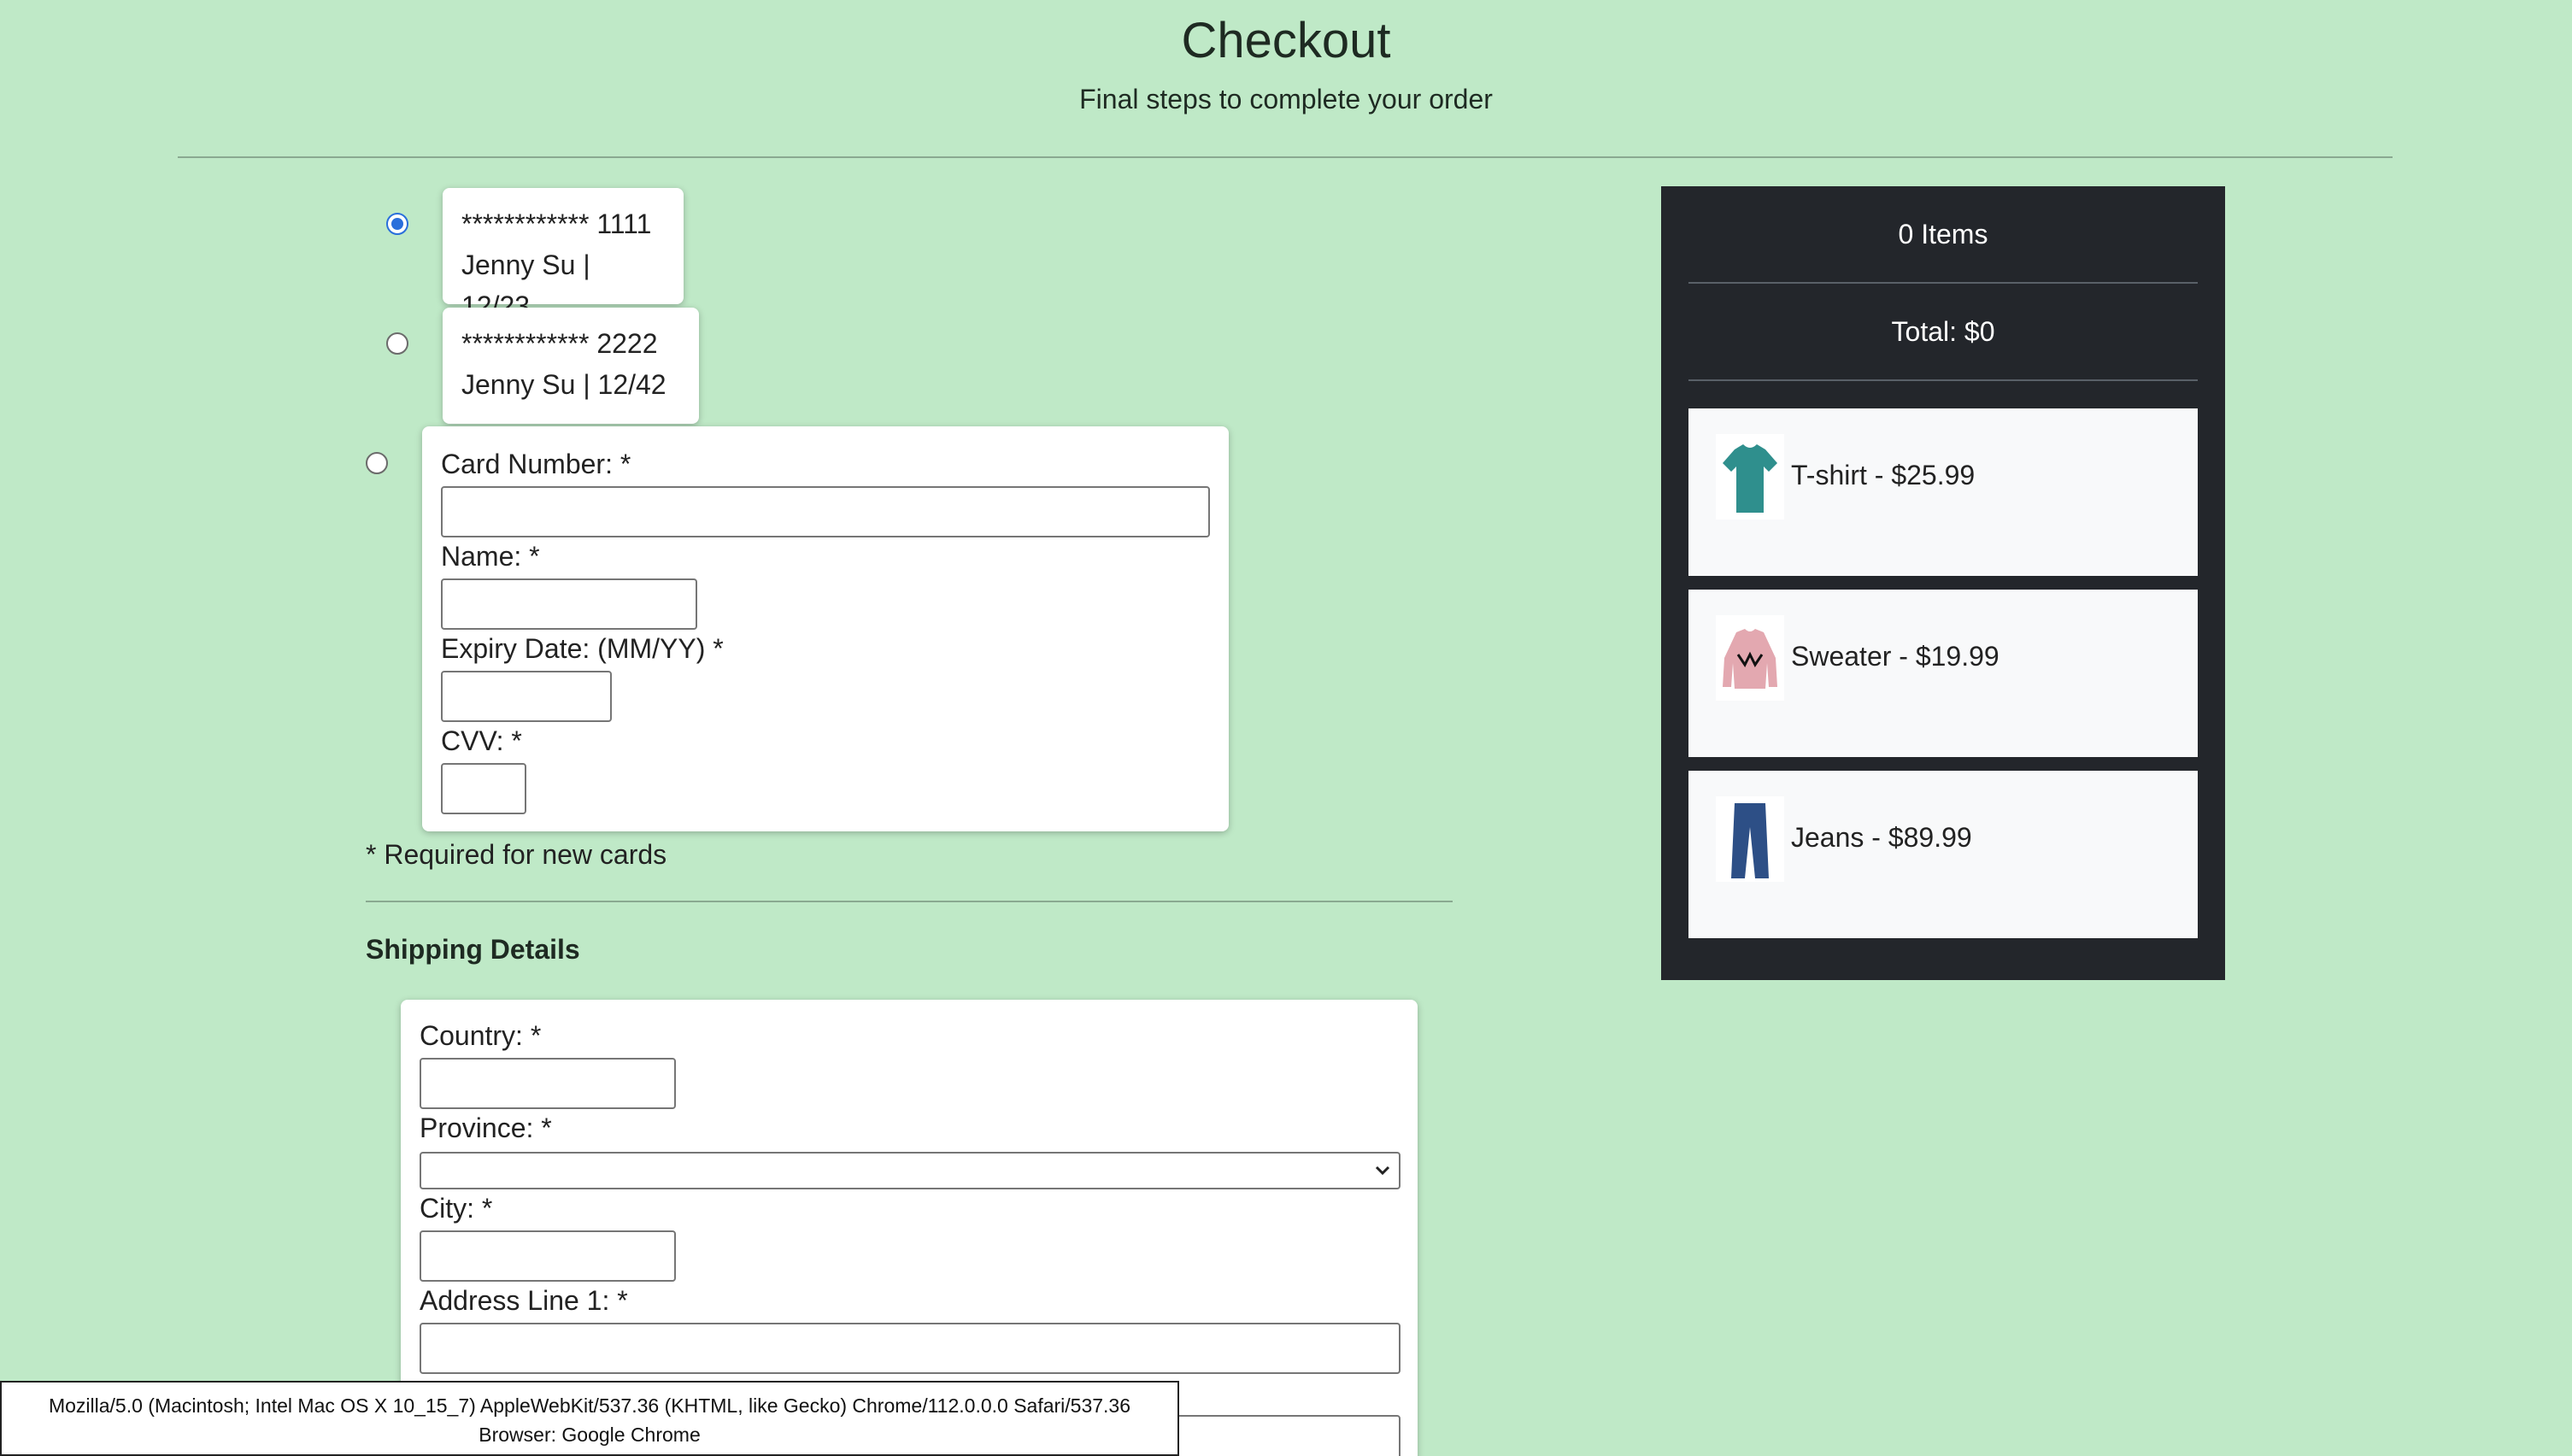 The width and height of the screenshot is (2572, 1456). I want to click on city-input, so click(548, 1256).